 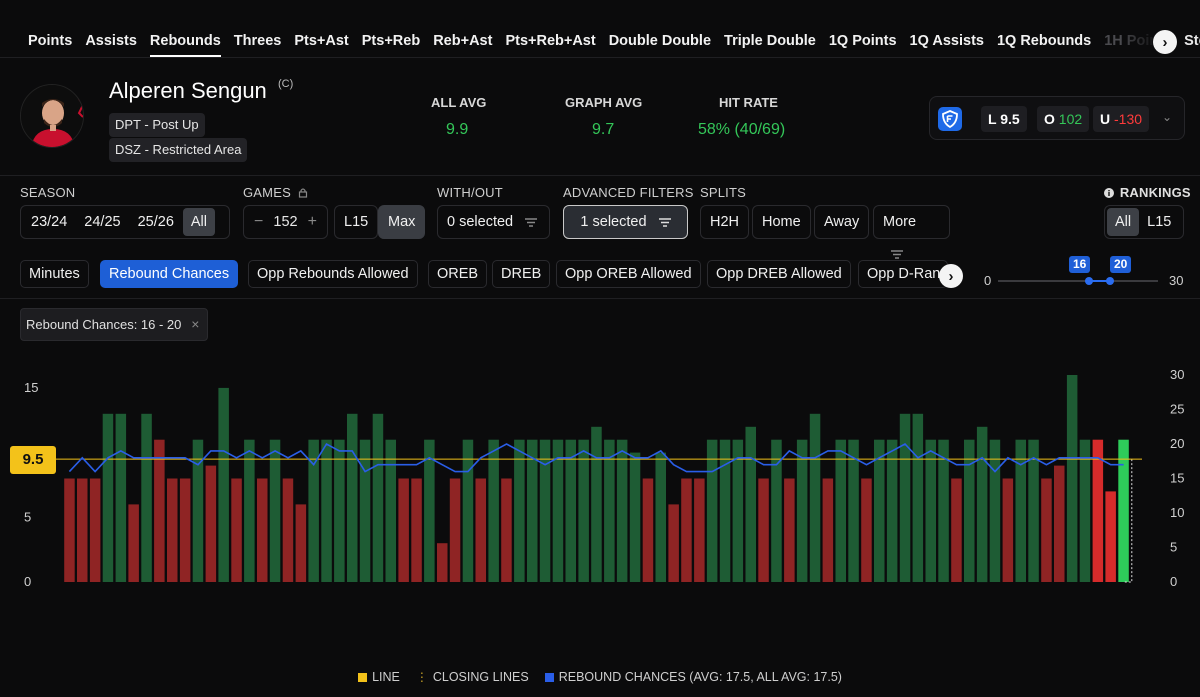 I want to click on sportsbook-line-card: L 9.5 O 102 U -130 ⌄, so click(x=1057, y=118).